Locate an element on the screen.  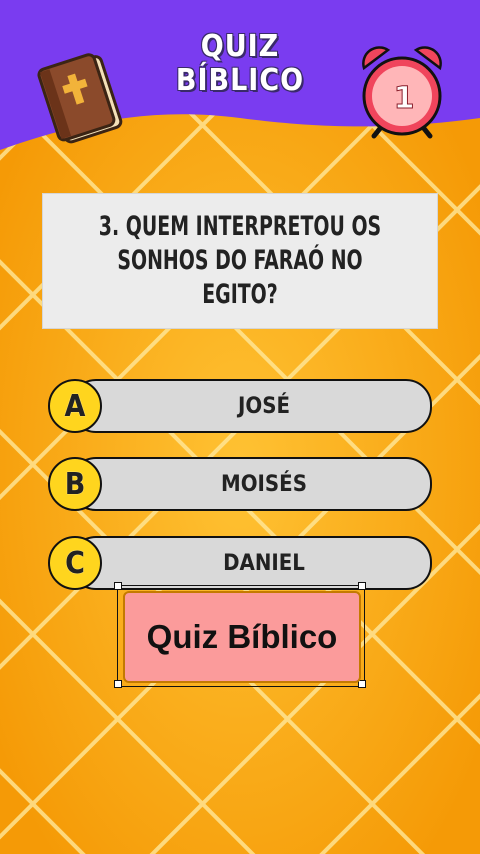
answer-option-a: A JOSÉ is located at coordinates (240, 406).